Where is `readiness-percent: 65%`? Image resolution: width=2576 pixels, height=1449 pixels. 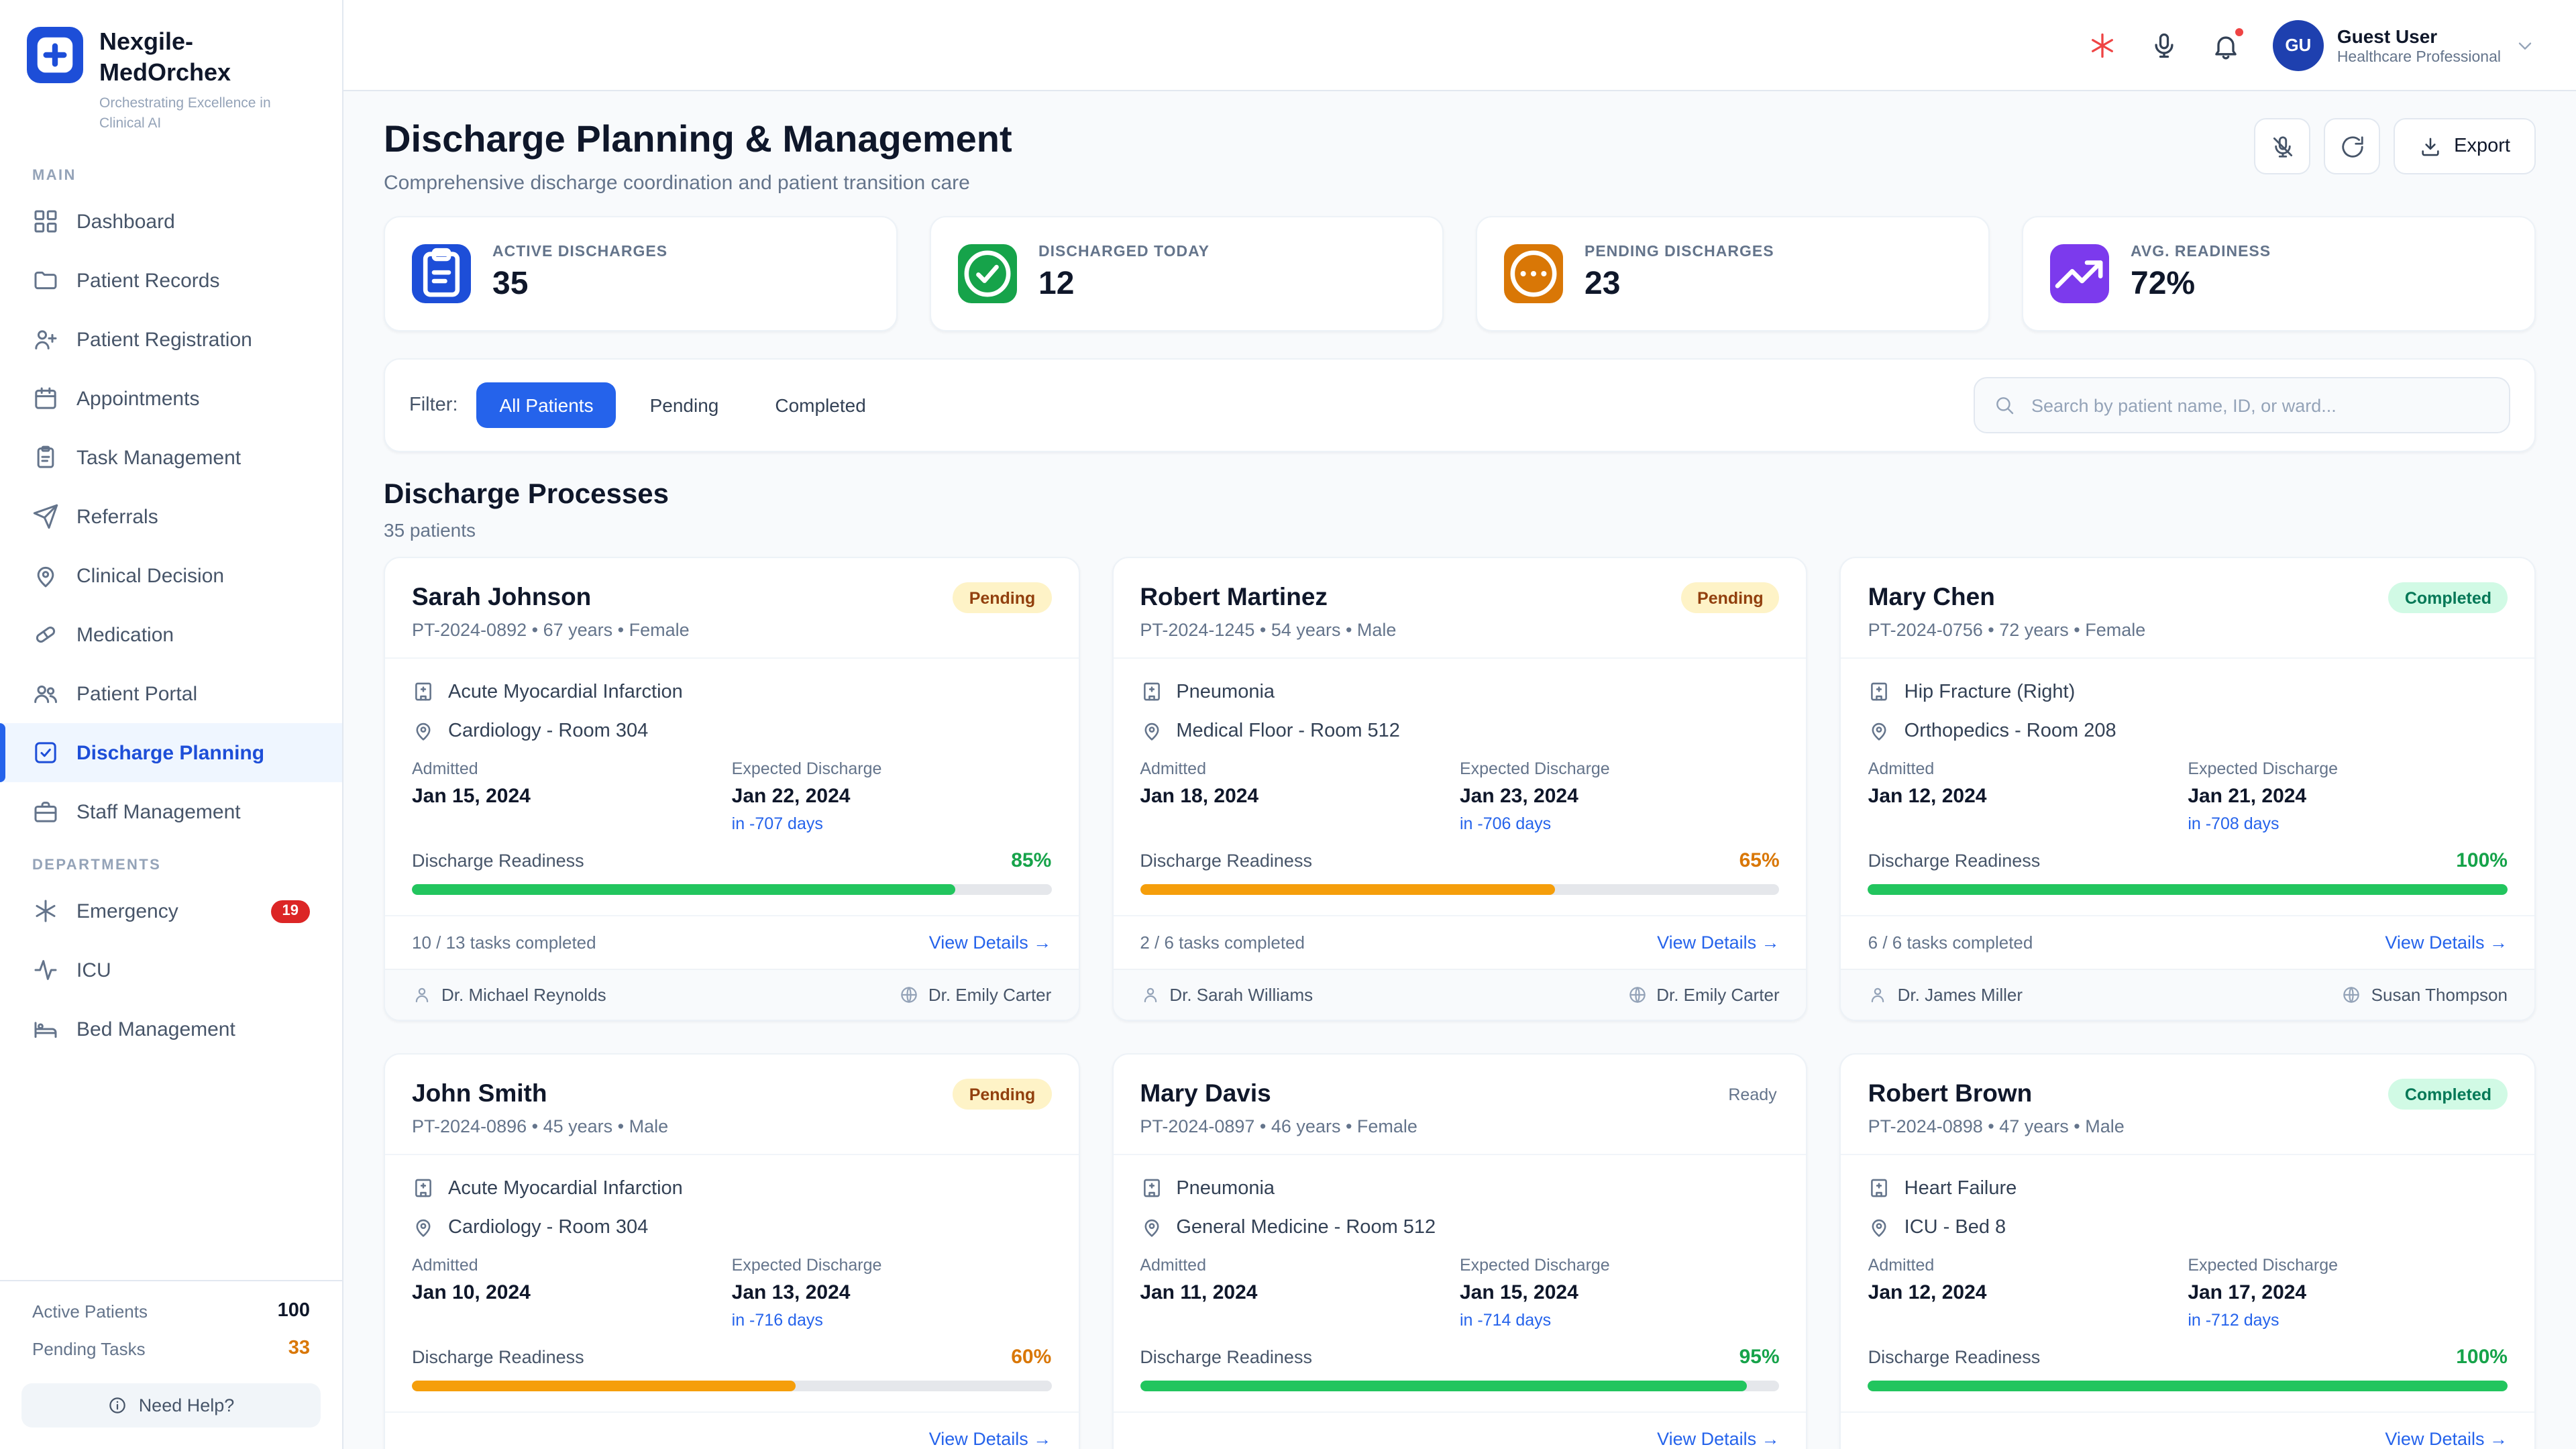 readiness-percent: 65% is located at coordinates (1759, 860).